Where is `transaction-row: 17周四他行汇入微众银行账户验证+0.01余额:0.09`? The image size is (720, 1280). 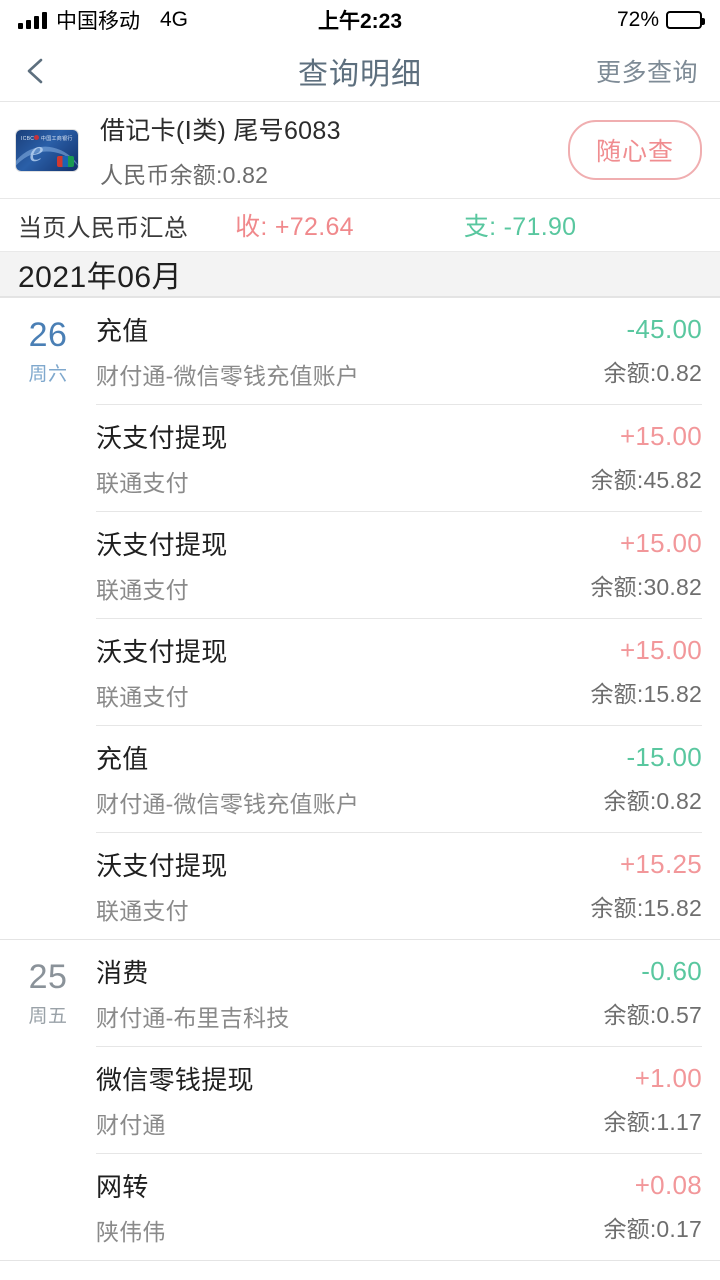 transaction-row: 17周四他行汇入微众银行账户验证+0.01余额:0.09 is located at coordinates (360, 1270).